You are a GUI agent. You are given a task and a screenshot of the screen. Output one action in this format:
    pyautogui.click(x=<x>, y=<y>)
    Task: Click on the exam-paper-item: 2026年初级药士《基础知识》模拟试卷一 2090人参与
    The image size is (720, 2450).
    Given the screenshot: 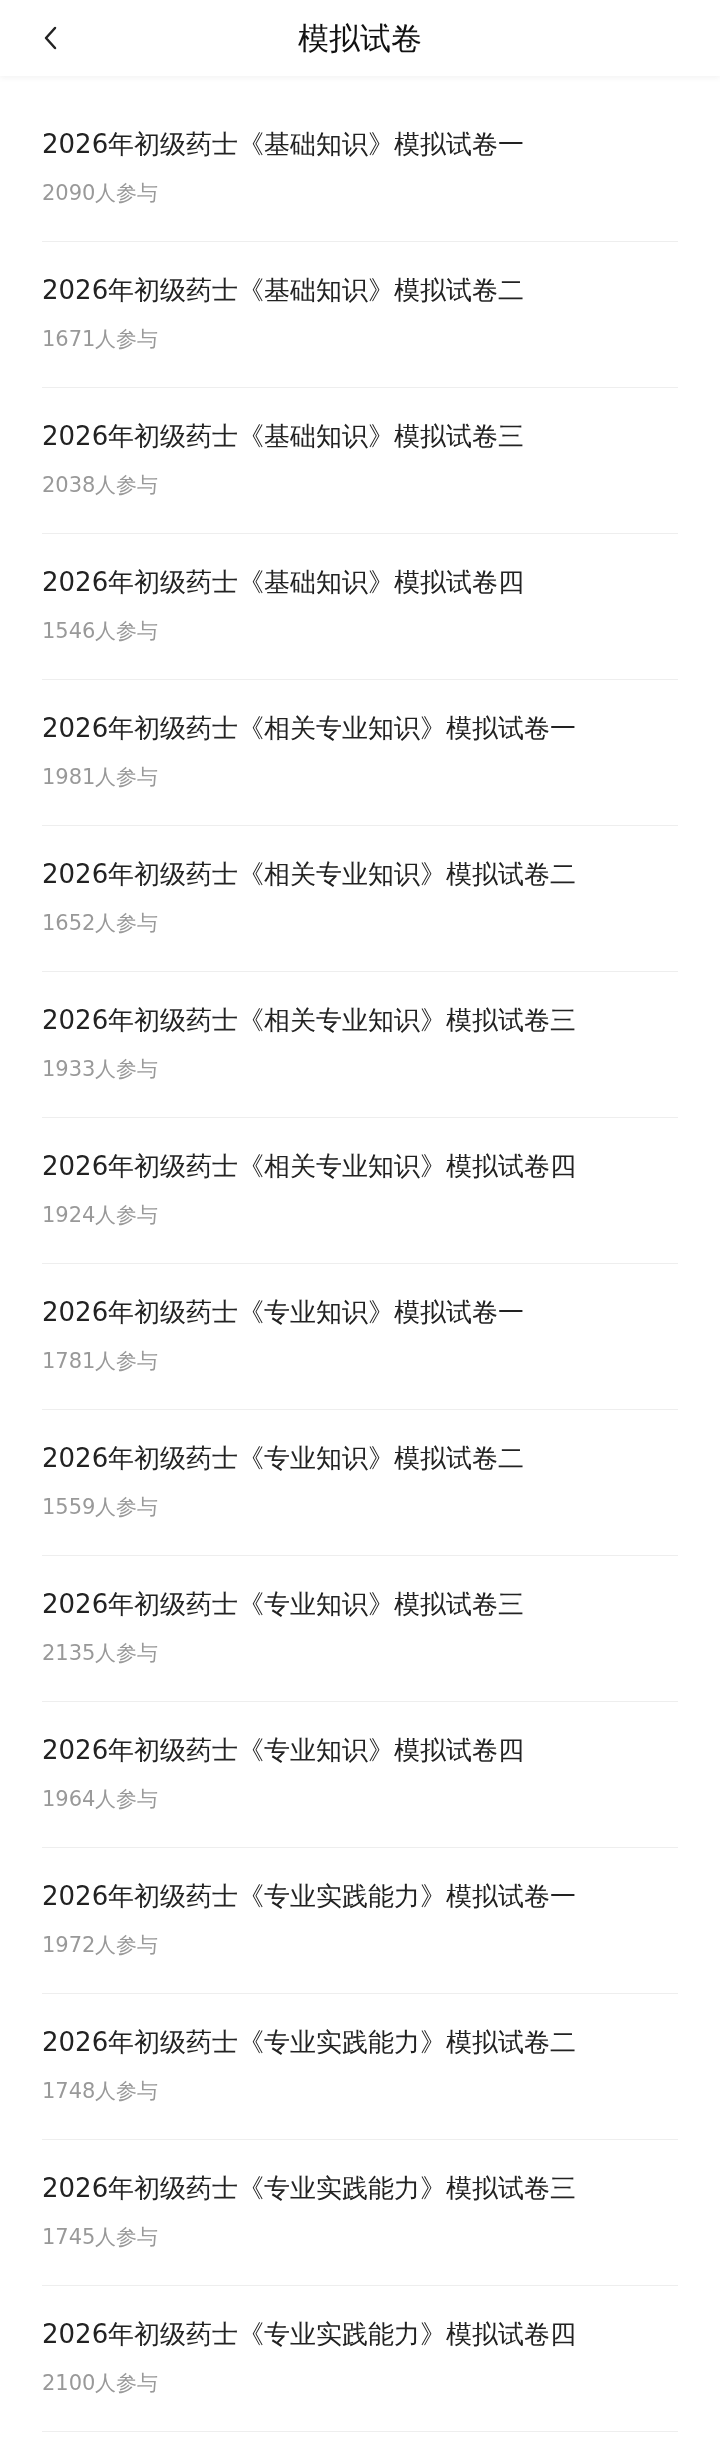 What is the action you would take?
    pyautogui.click(x=360, y=169)
    